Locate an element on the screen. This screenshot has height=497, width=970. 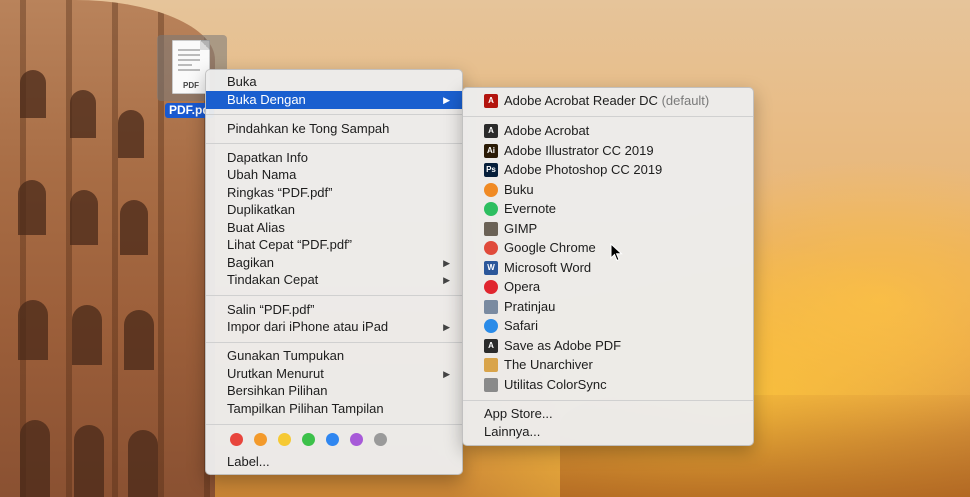
menu-item-open: Buka is located at coordinates (334, 82).